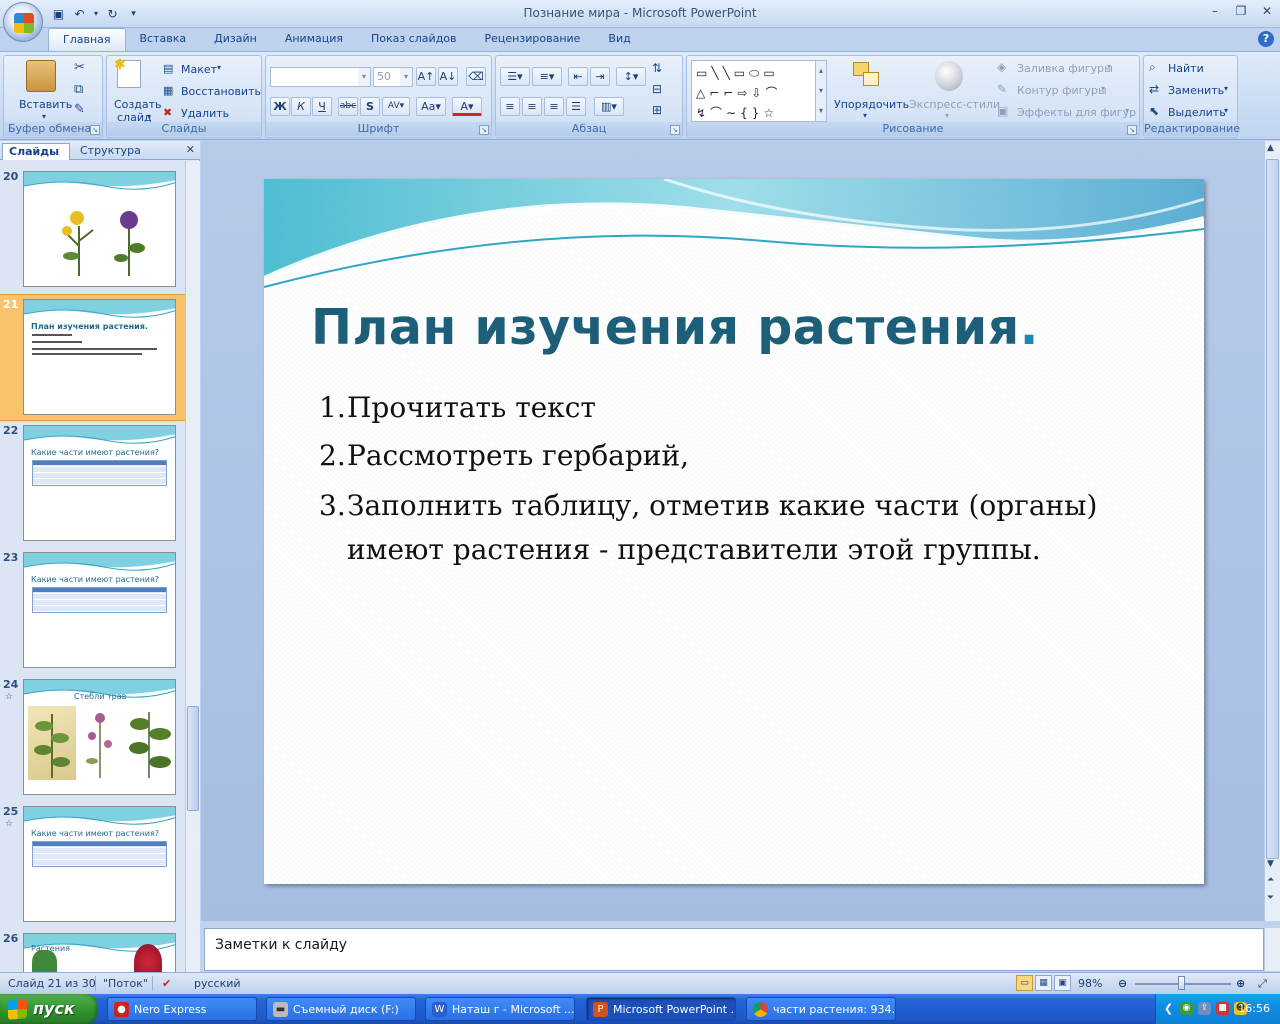 This screenshot has height=1024, width=1280. What do you see at coordinates (868, 77) in the screenshot?
I see `arrange-icon` at bounding box center [868, 77].